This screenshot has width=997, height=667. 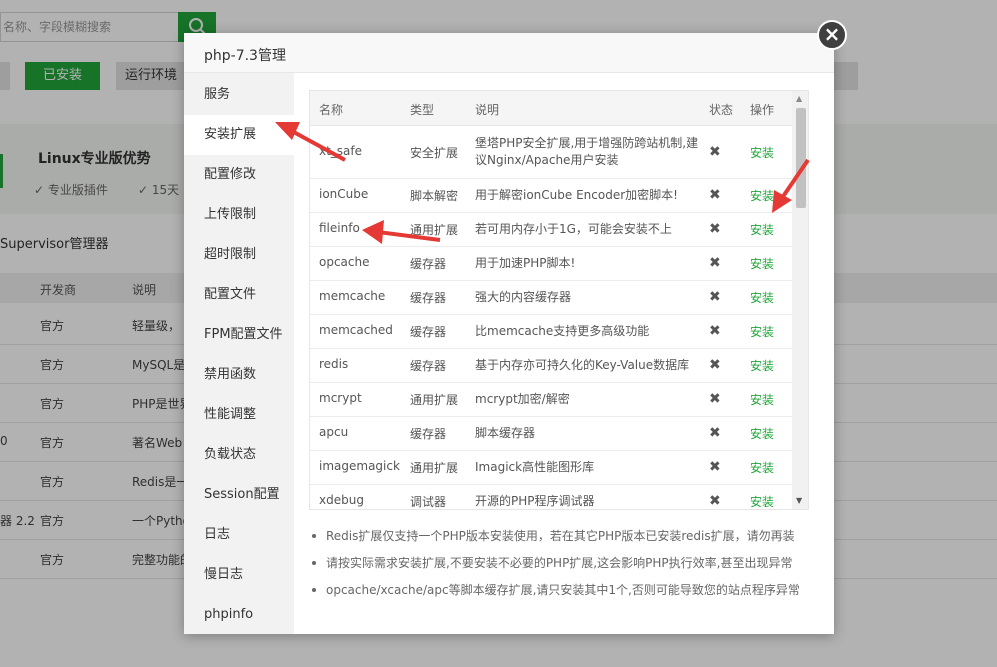 What do you see at coordinates (356, 330) in the screenshot?
I see `extension-name: memcached` at bounding box center [356, 330].